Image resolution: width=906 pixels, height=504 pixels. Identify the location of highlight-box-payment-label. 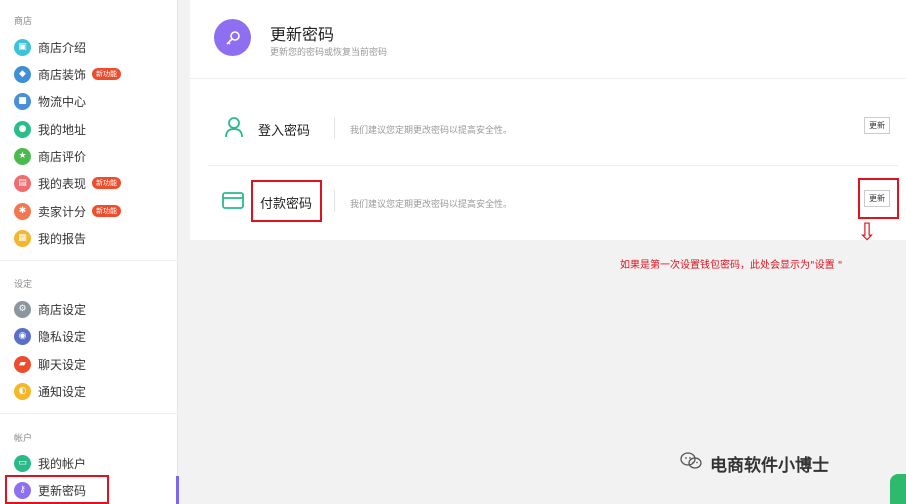
(286, 201).